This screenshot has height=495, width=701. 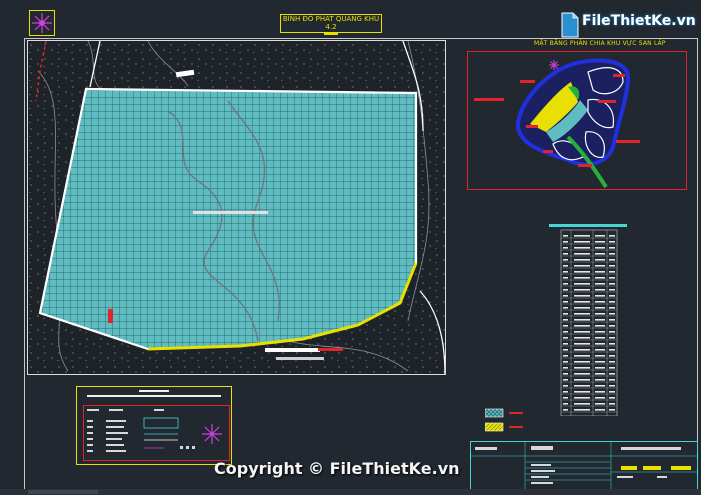 What do you see at coordinates (42, 23) in the screenshot?
I see `north-arrow-icon` at bounding box center [42, 23].